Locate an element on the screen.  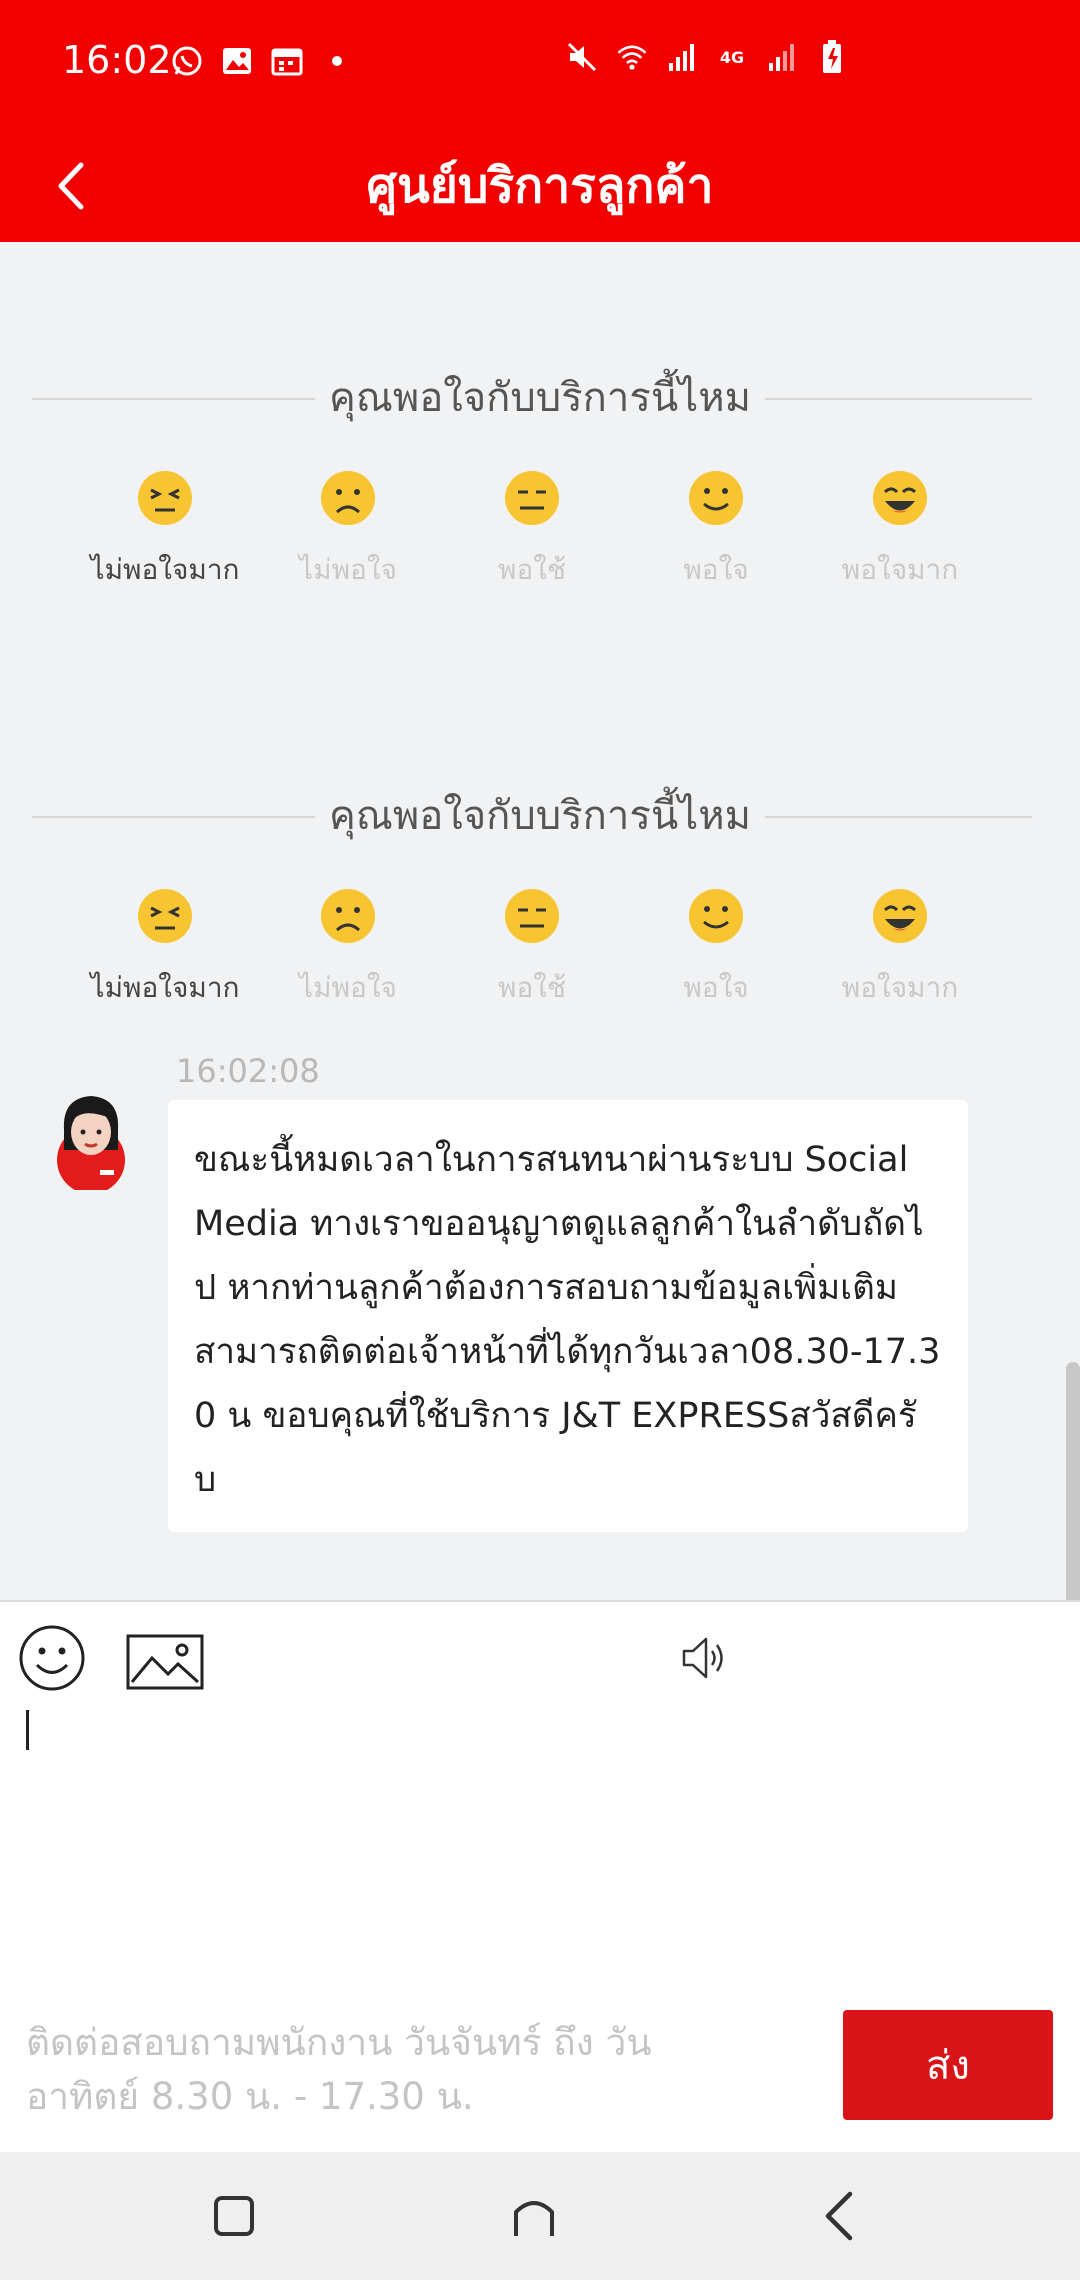
page-title: ศูนย์บริการลูกค้า is located at coordinates (540, 186).